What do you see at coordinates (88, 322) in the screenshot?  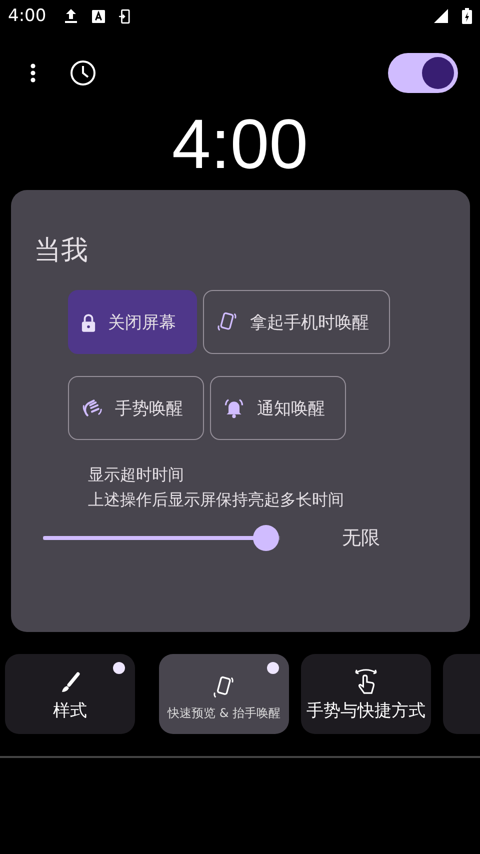 I see `lock-icon` at bounding box center [88, 322].